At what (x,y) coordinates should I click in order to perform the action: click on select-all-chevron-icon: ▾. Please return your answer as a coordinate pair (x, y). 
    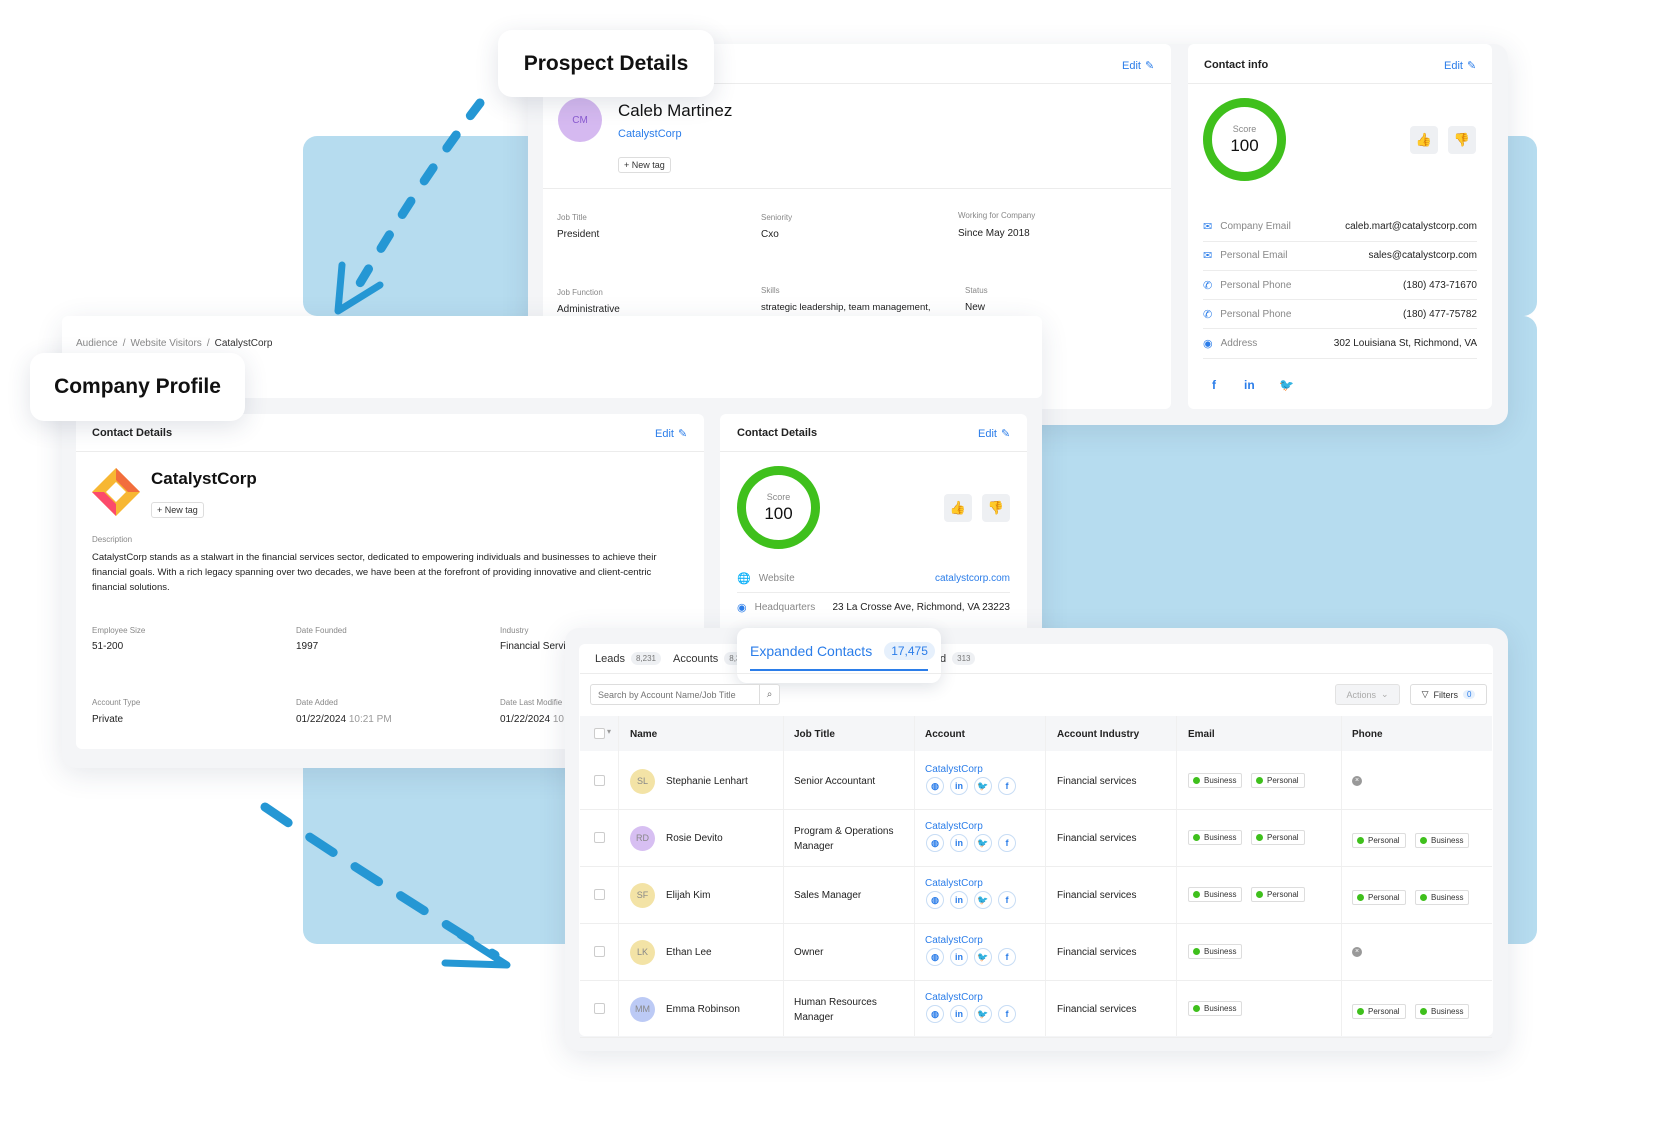
    Looking at the image, I should click on (609, 731).